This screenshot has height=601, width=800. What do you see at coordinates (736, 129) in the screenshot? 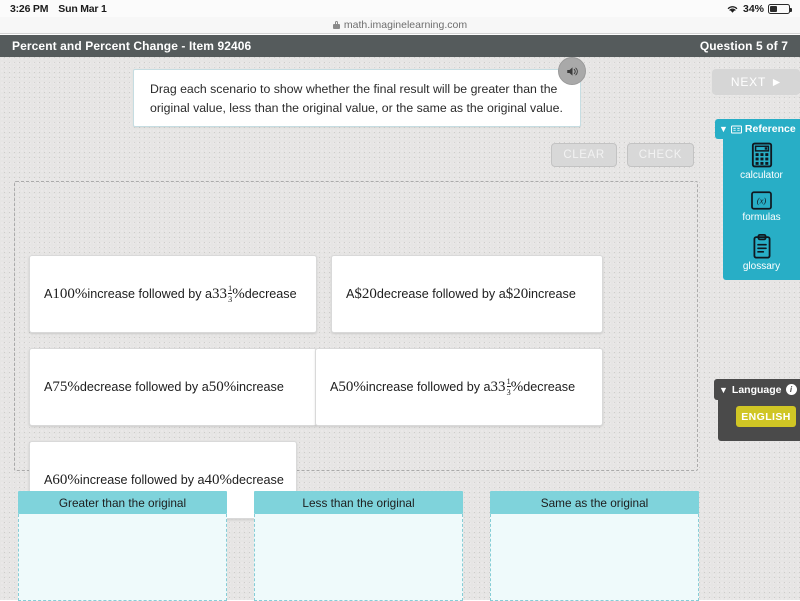
I see `book-icon` at bounding box center [736, 129].